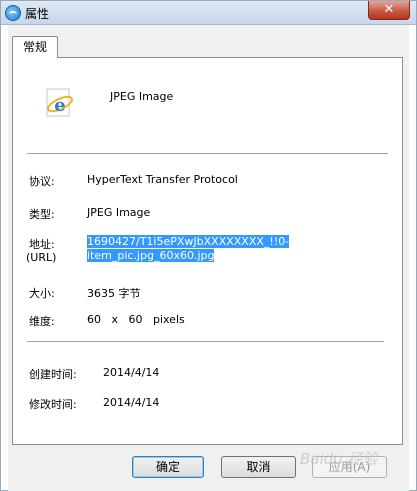 Image resolution: width=417 pixels, height=491 pixels. What do you see at coordinates (119, 212) in the screenshot?
I see `type-value: JPEG Image` at bounding box center [119, 212].